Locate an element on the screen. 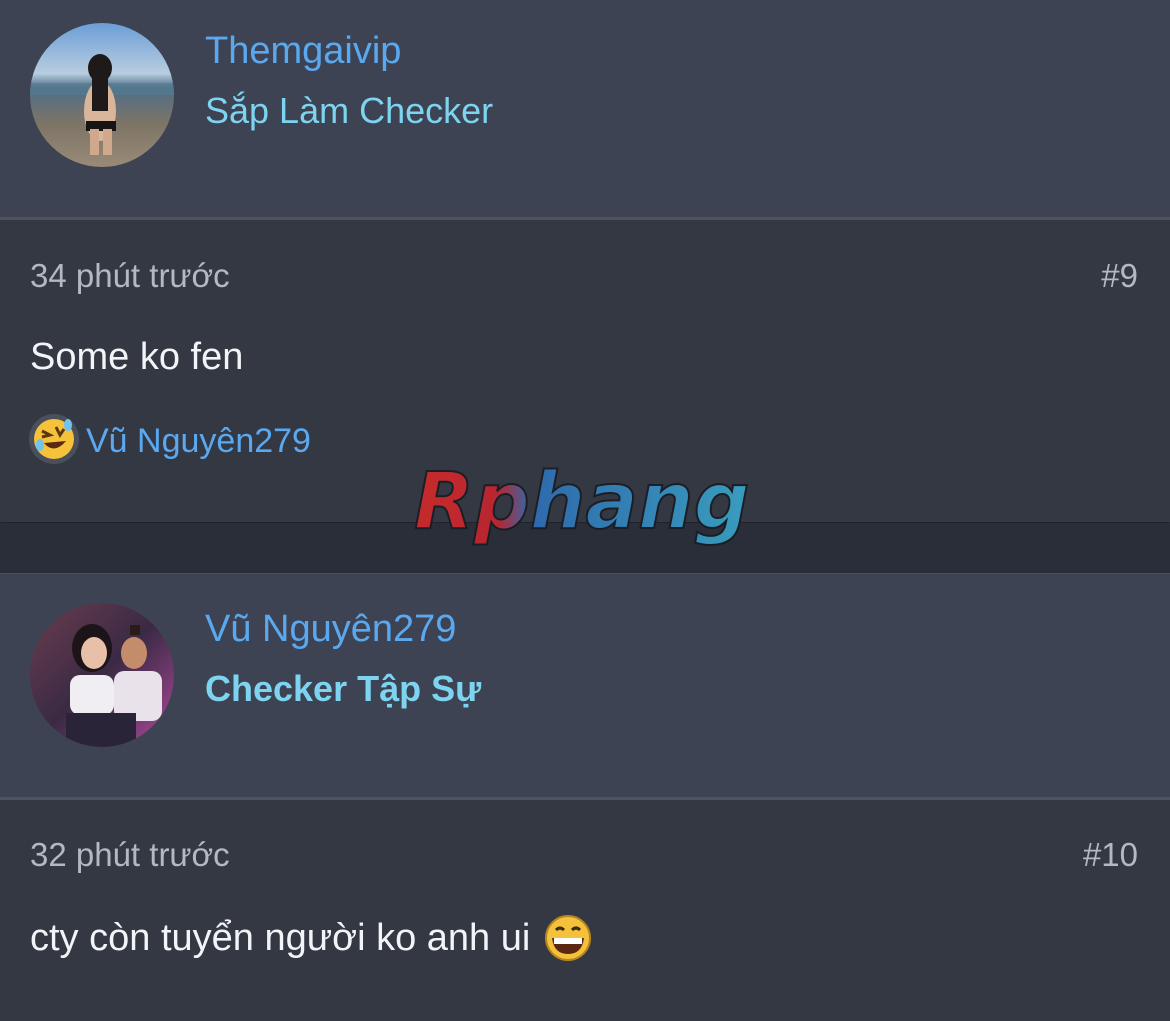  grinning-emoji-icon is located at coordinates (568, 938).